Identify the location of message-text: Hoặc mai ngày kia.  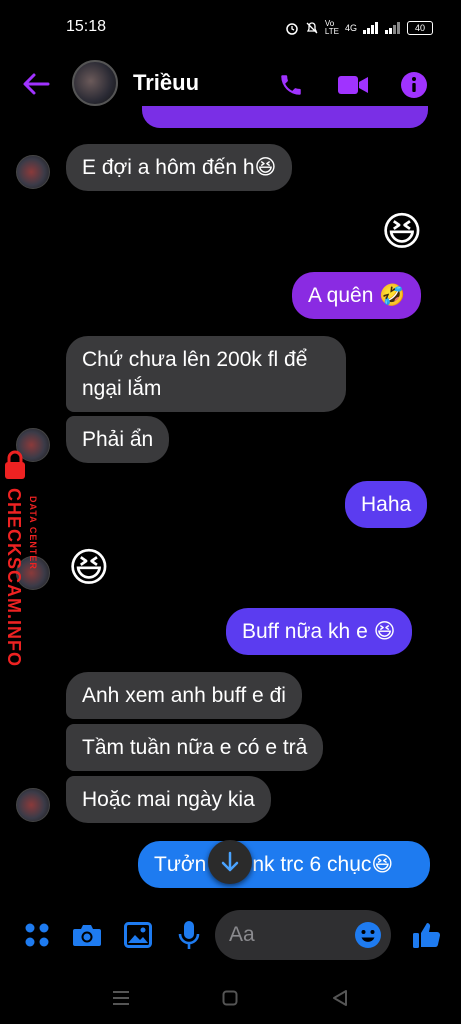
(168, 799).